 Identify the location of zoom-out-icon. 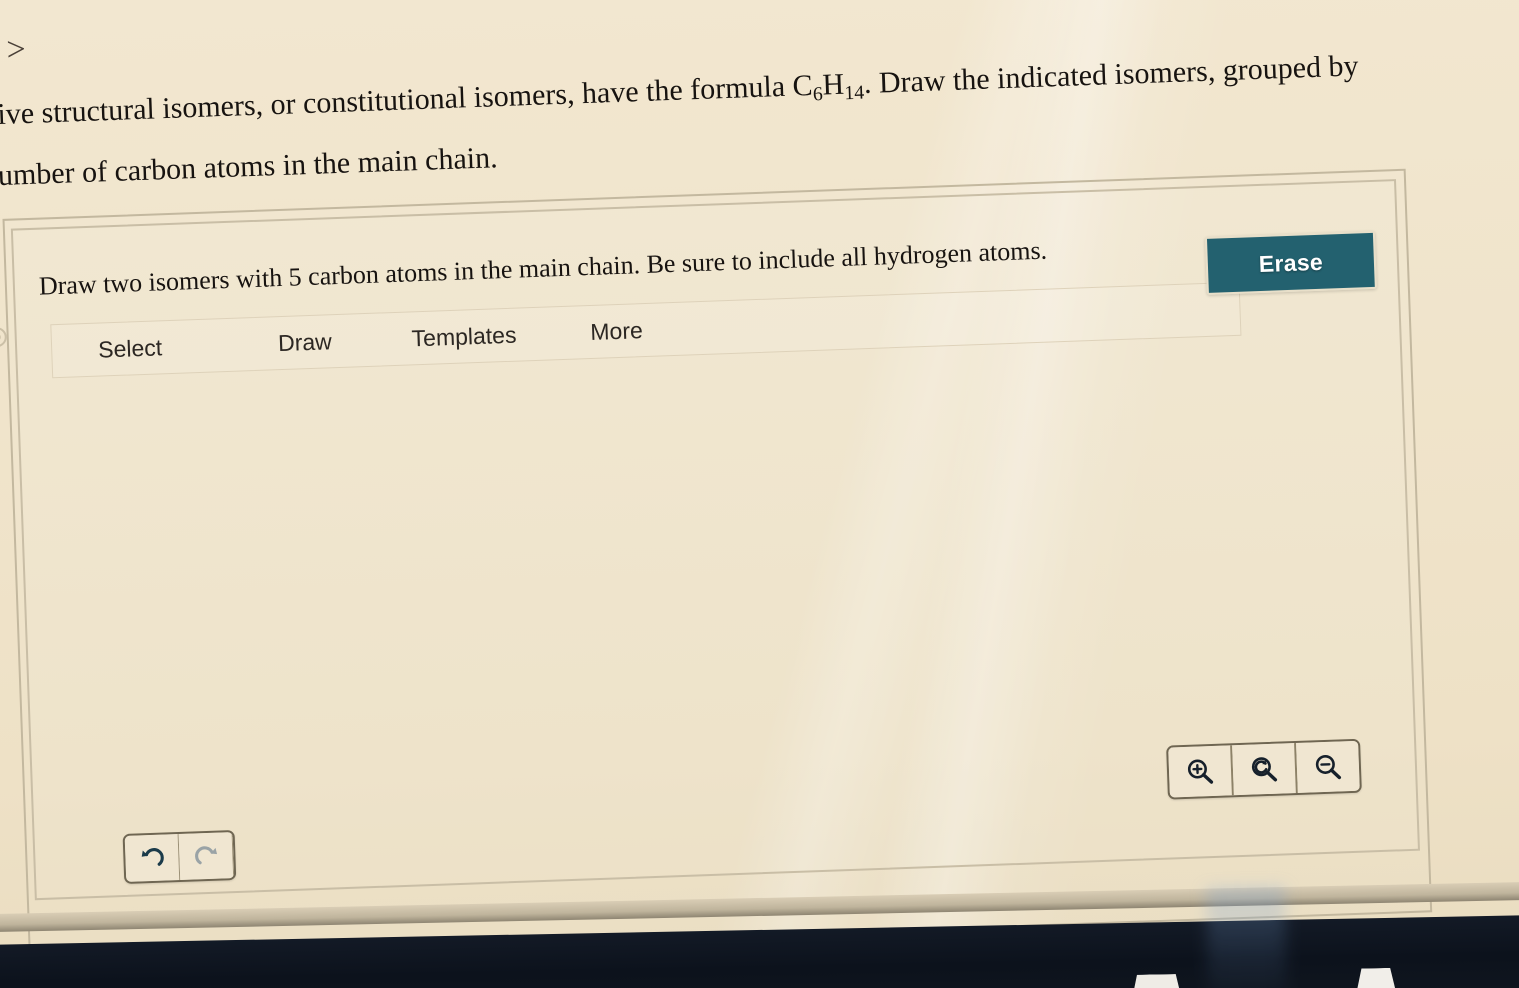
(1328, 767).